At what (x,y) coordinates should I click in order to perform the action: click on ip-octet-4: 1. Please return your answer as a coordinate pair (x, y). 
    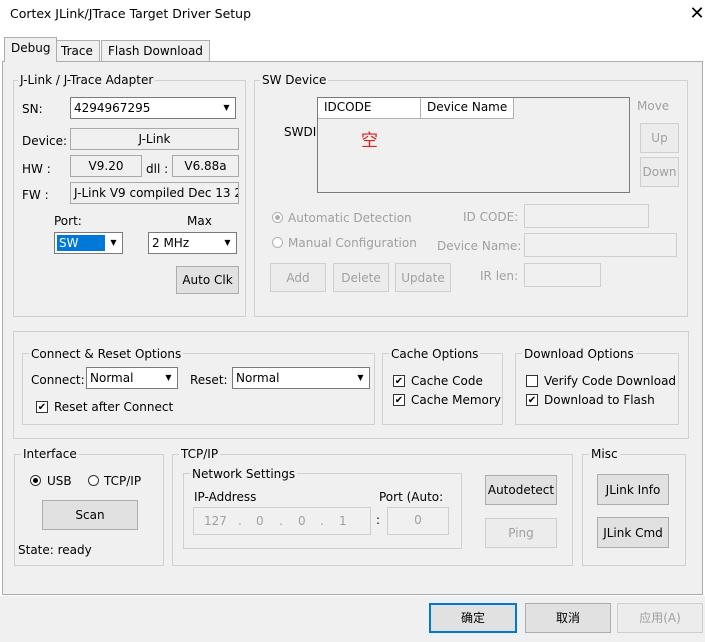
    Looking at the image, I should click on (343, 521).